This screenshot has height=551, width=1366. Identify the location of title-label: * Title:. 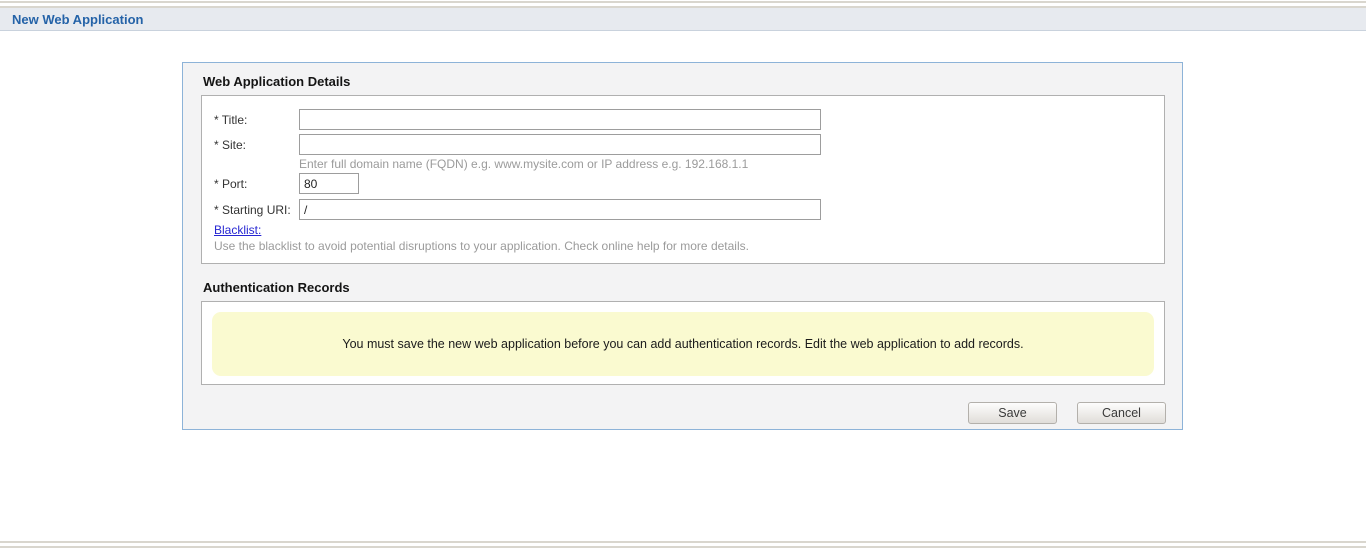
(231, 119).